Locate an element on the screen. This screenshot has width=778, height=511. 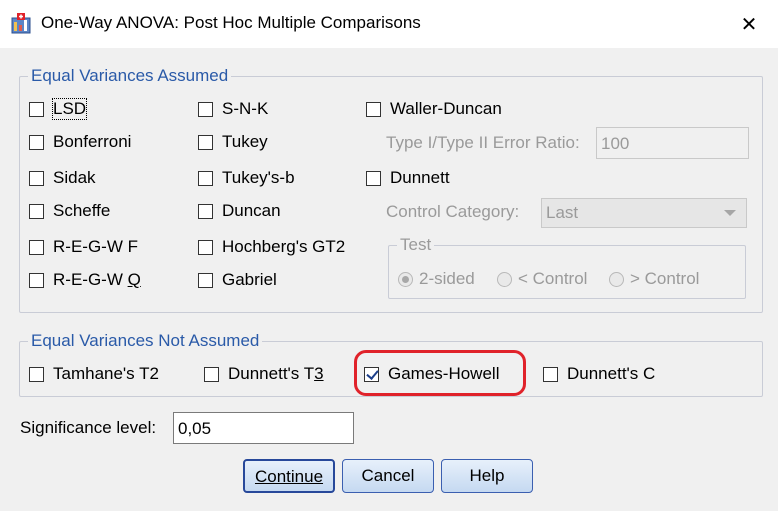
continue-button: Continue is located at coordinates (289, 476).